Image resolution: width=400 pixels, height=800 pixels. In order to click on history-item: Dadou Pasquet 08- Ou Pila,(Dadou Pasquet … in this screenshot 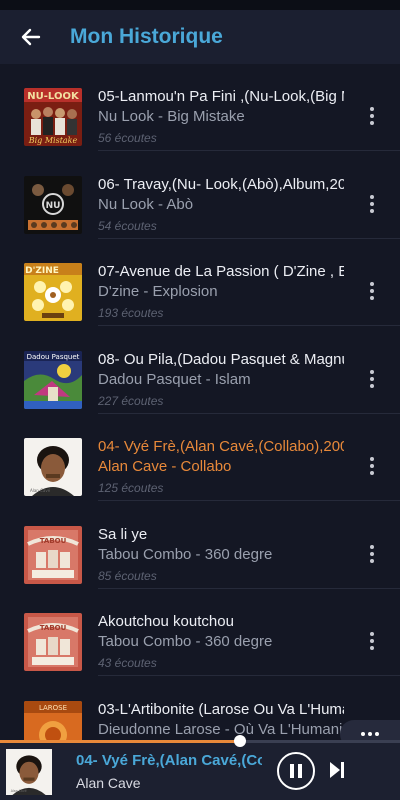, I will do `click(200, 370)`.